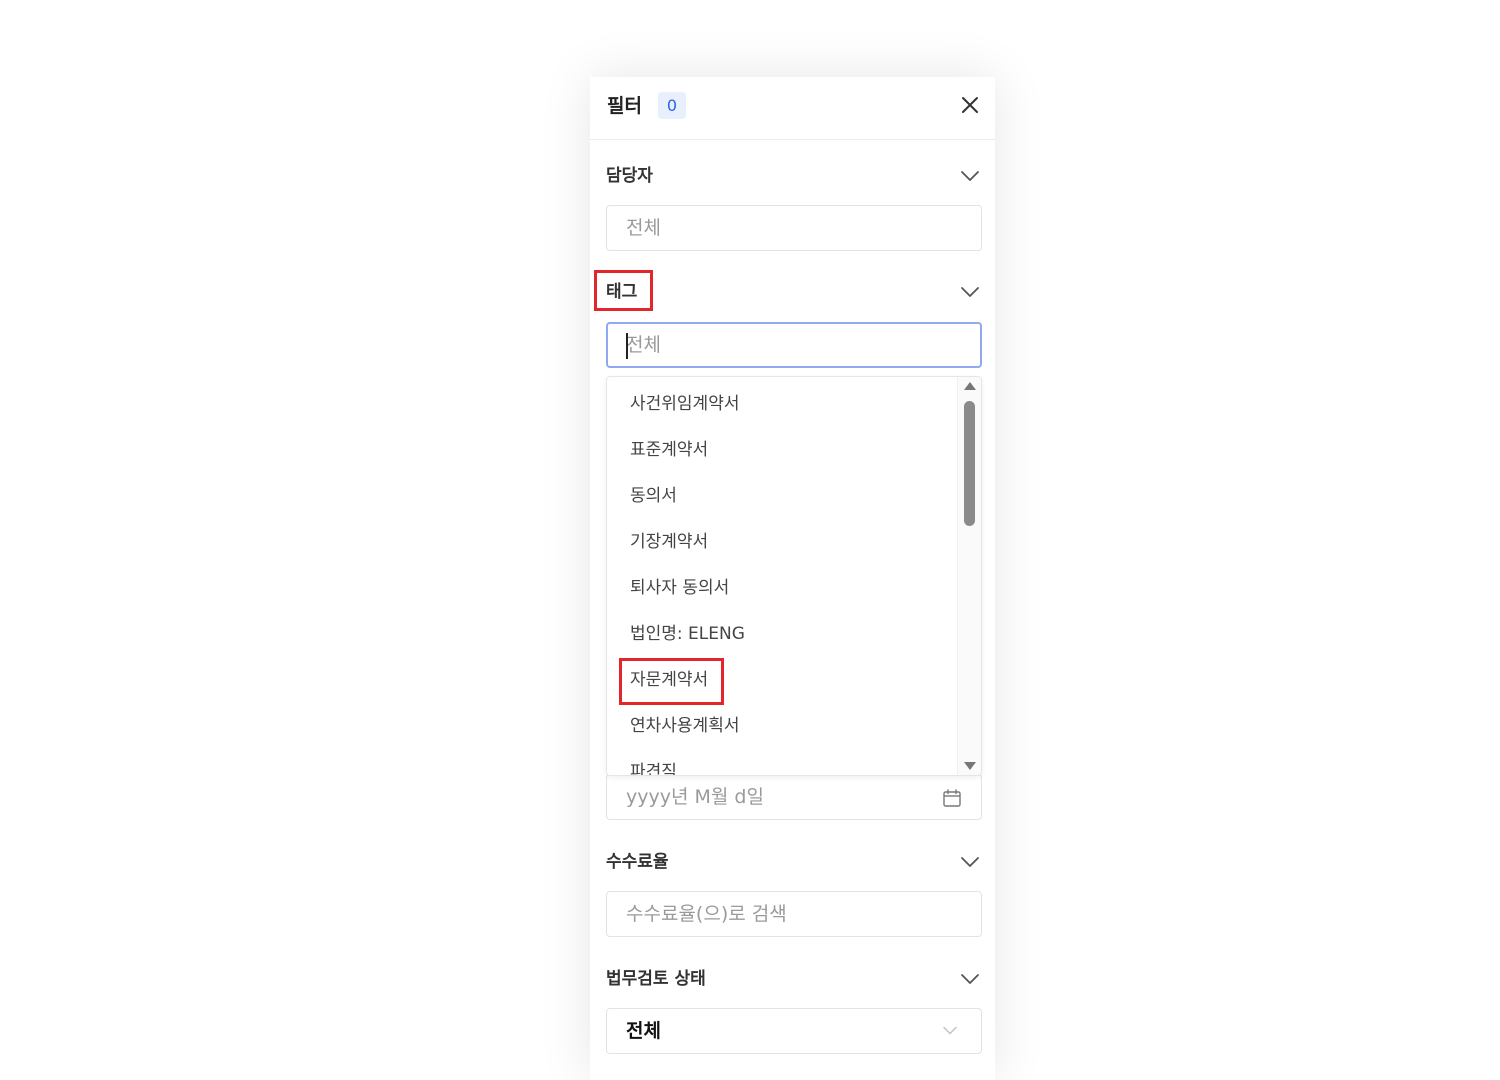 This screenshot has height=1080, width=1500. What do you see at coordinates (672, 105) in the screenshot?
I see `filter-count-badge: 0` at bounding box center [672, 105].